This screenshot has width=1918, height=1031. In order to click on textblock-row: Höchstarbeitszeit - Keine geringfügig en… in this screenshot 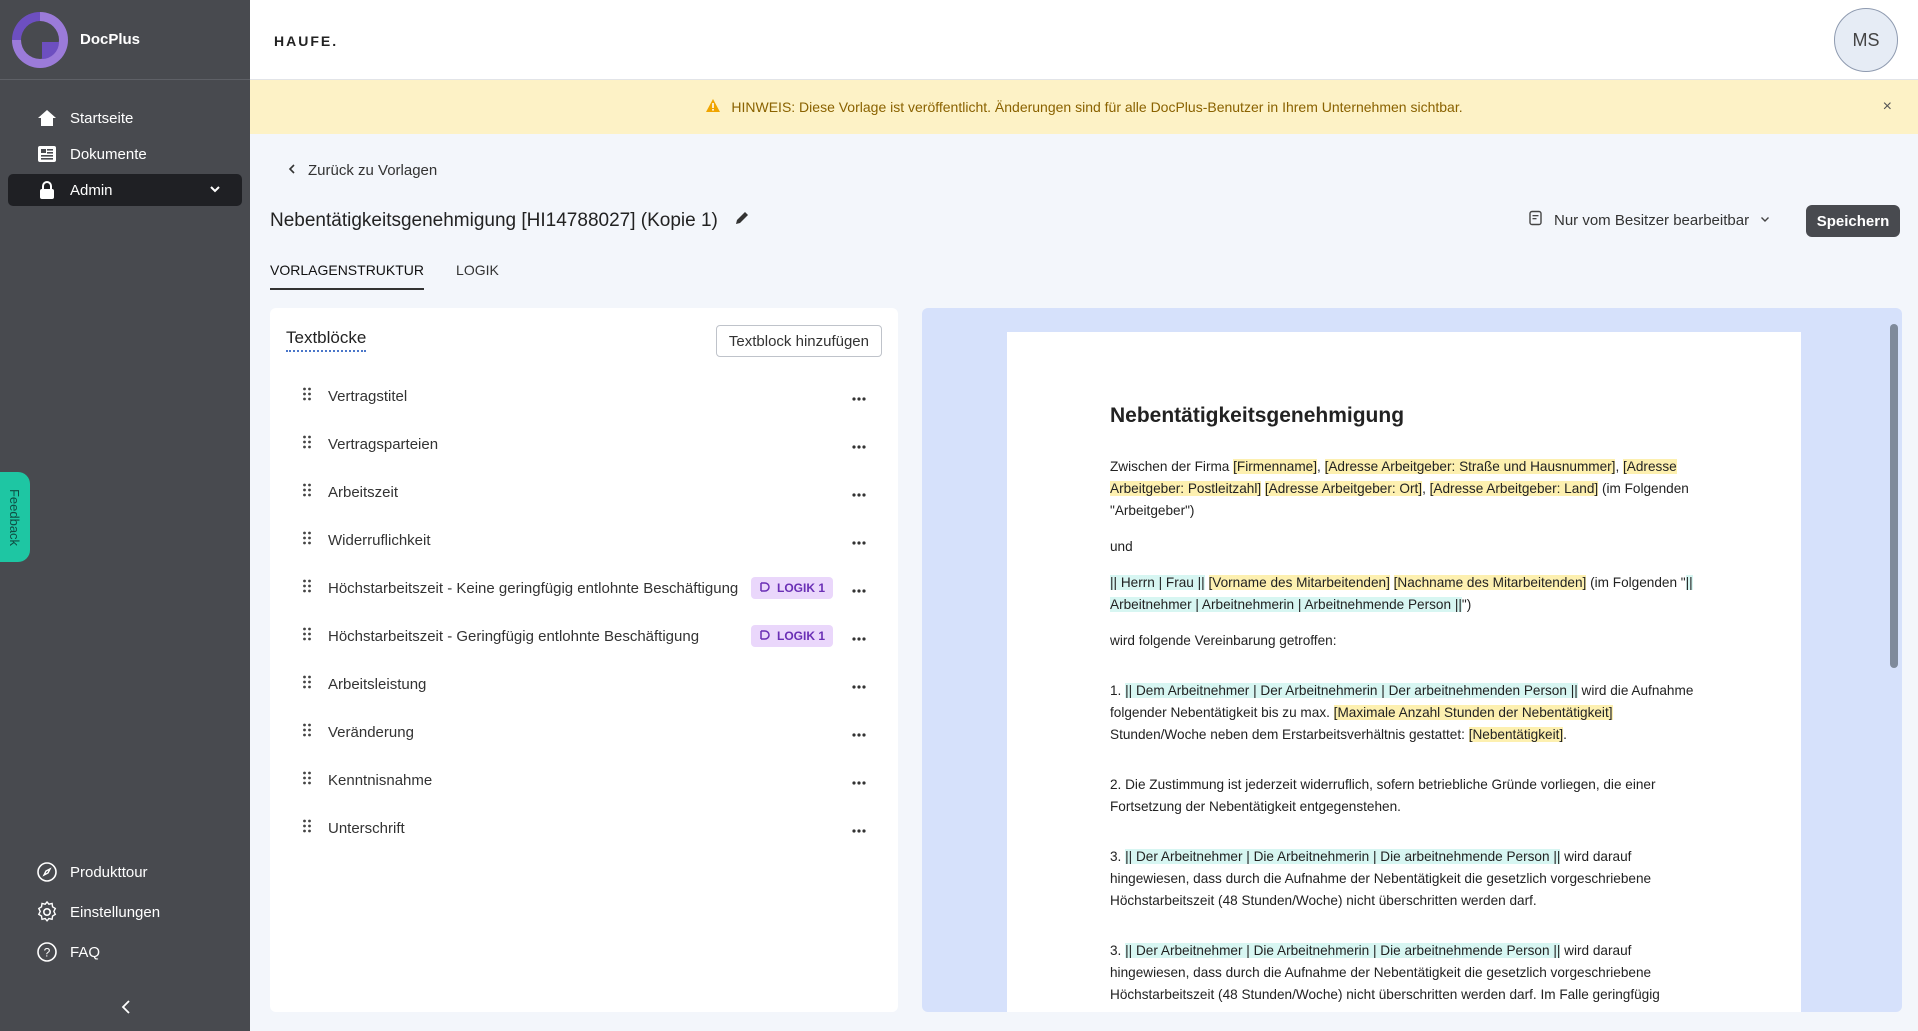, I will do `click(584, 588)`.